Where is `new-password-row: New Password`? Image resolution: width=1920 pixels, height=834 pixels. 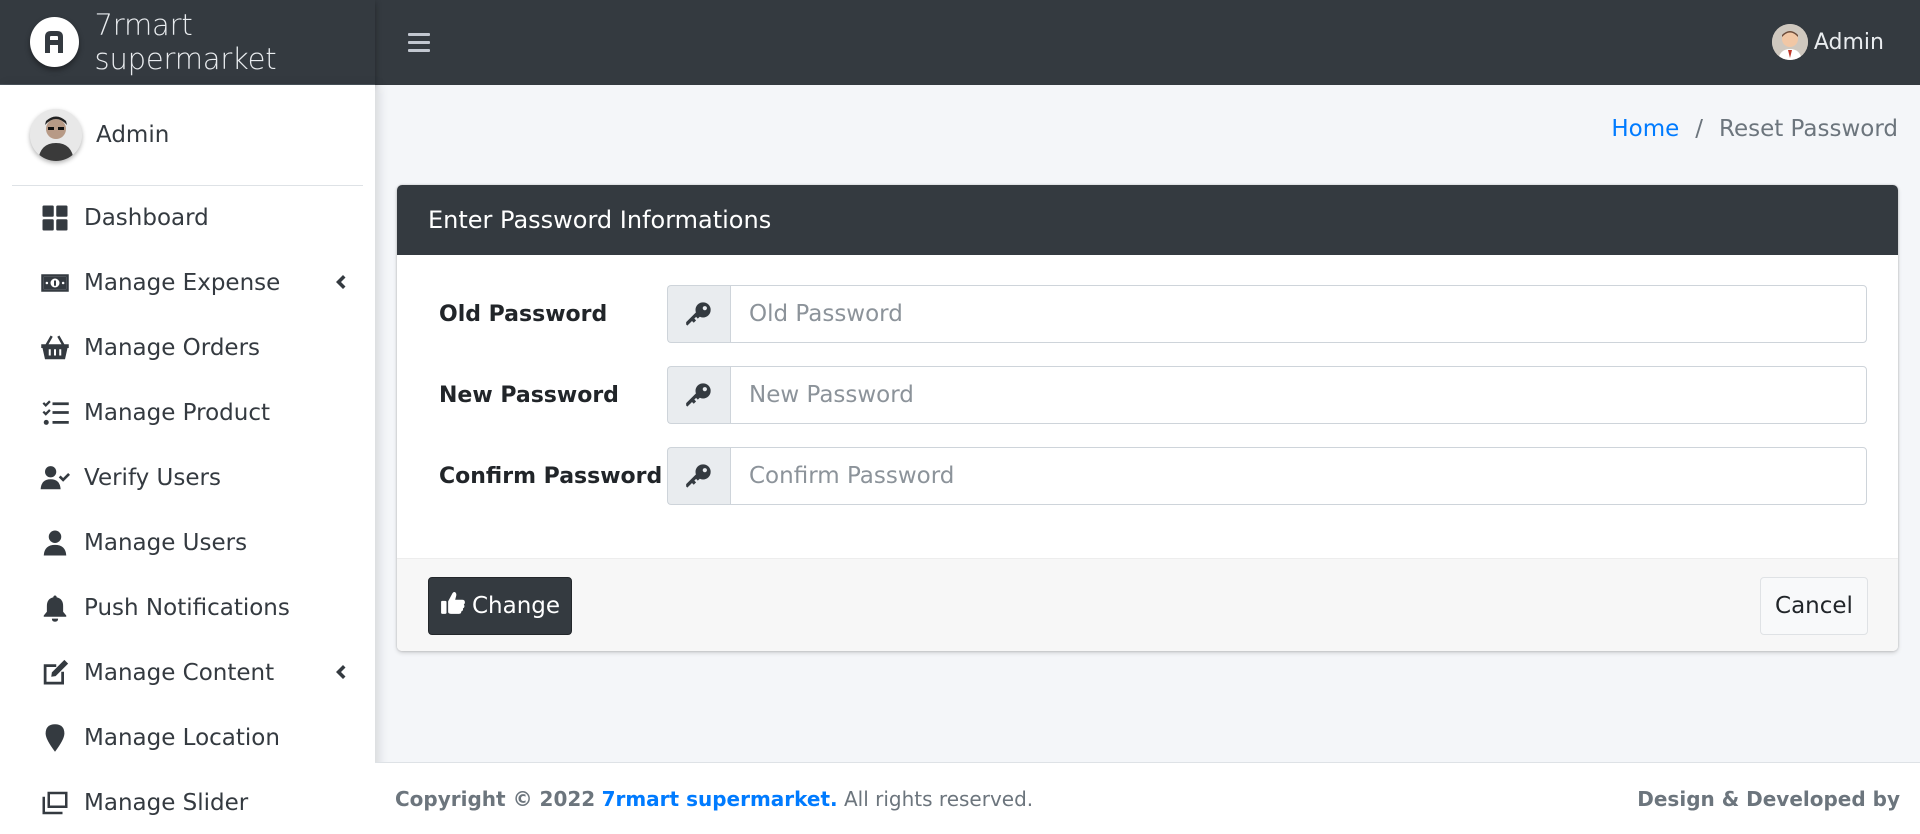
new-password-row: New Password is located at coordinates (1153, 395).